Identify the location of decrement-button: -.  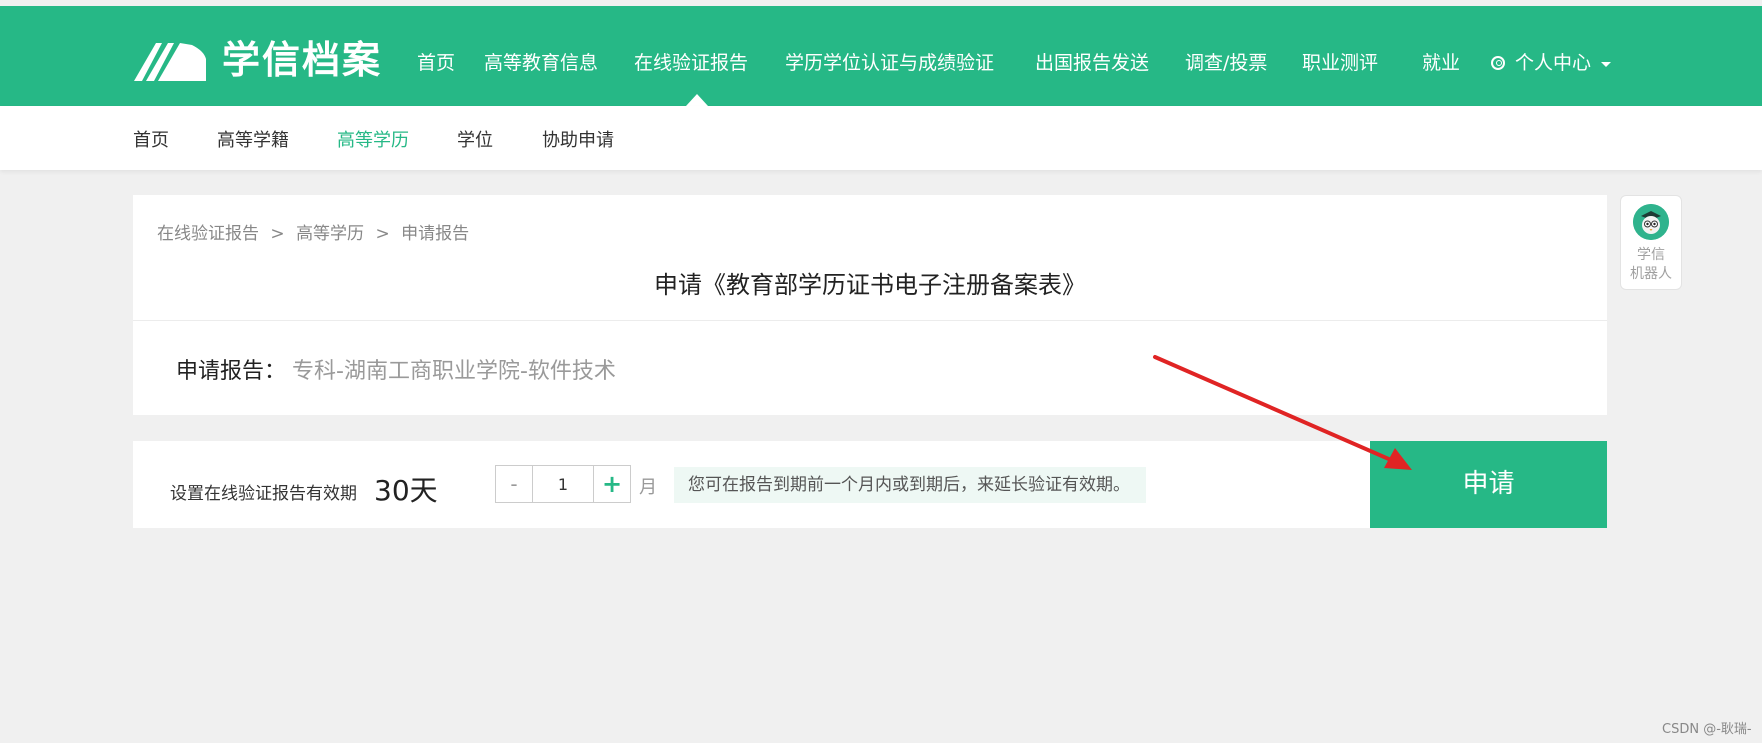
(514, 484).